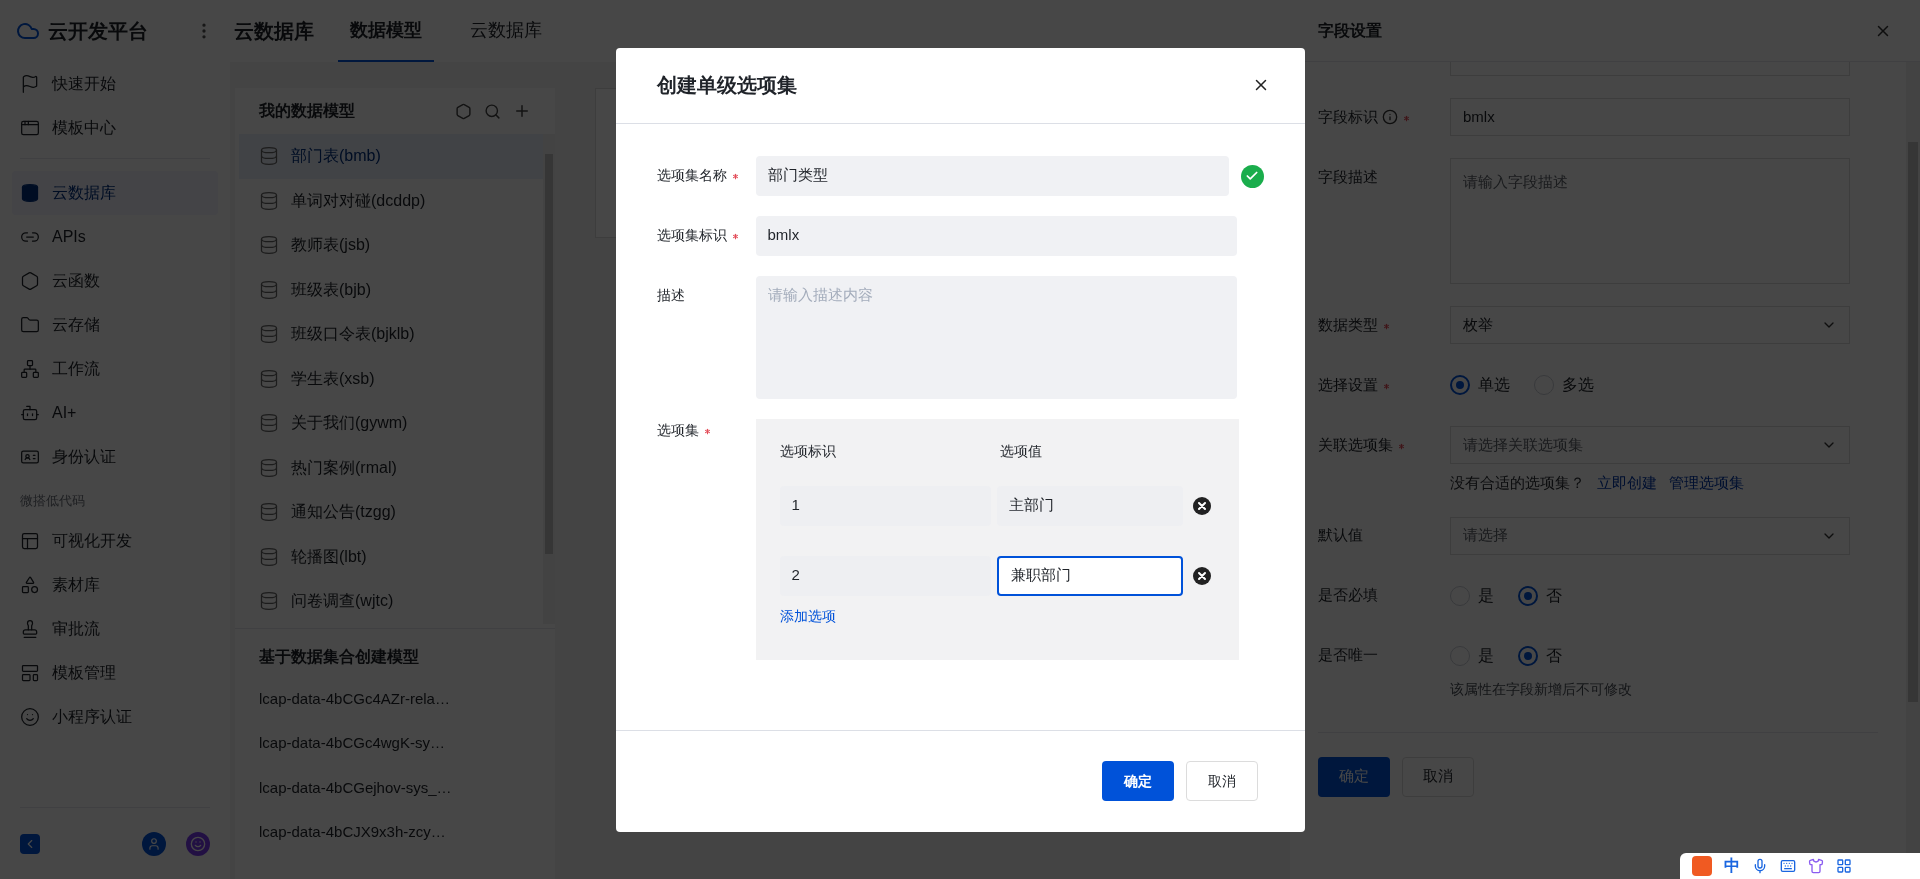  I want to click on section-title: 基于数据集合创建模型, so click(339, 656).